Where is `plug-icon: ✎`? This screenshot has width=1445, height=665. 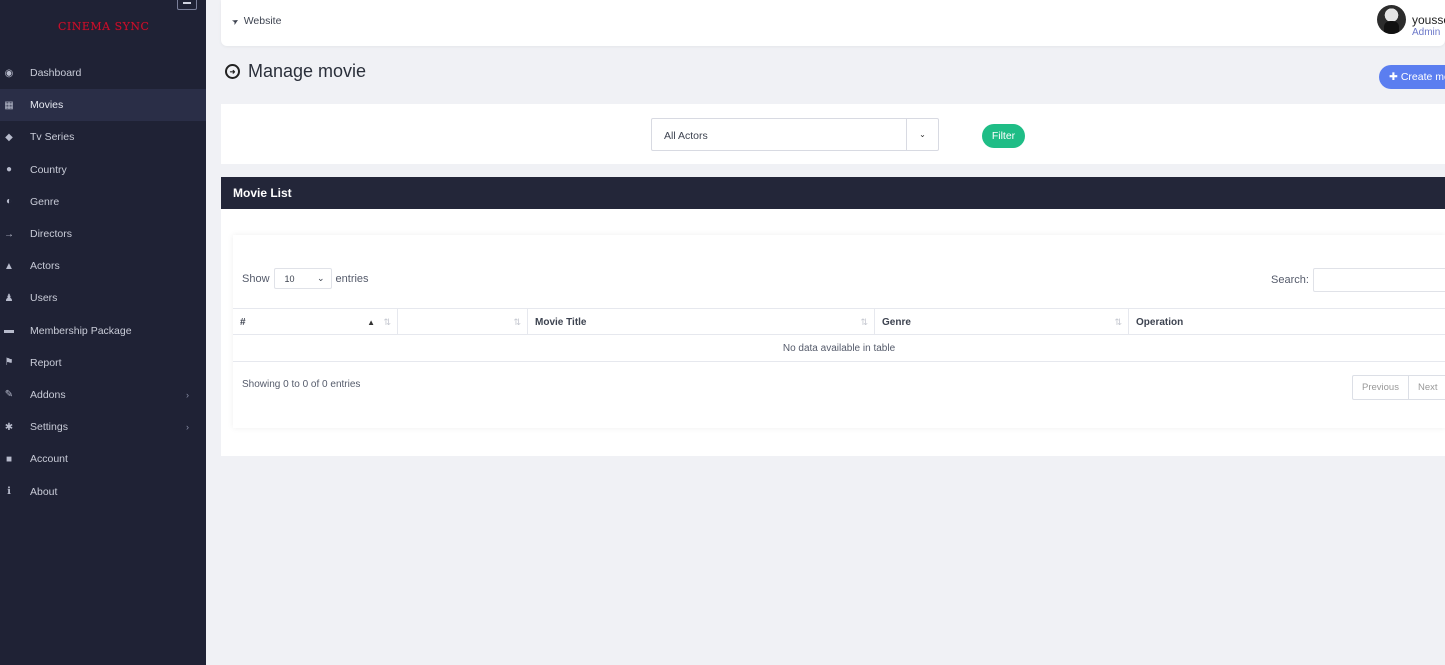 plug-icon: ✎ is located at coordinates (9, 395).